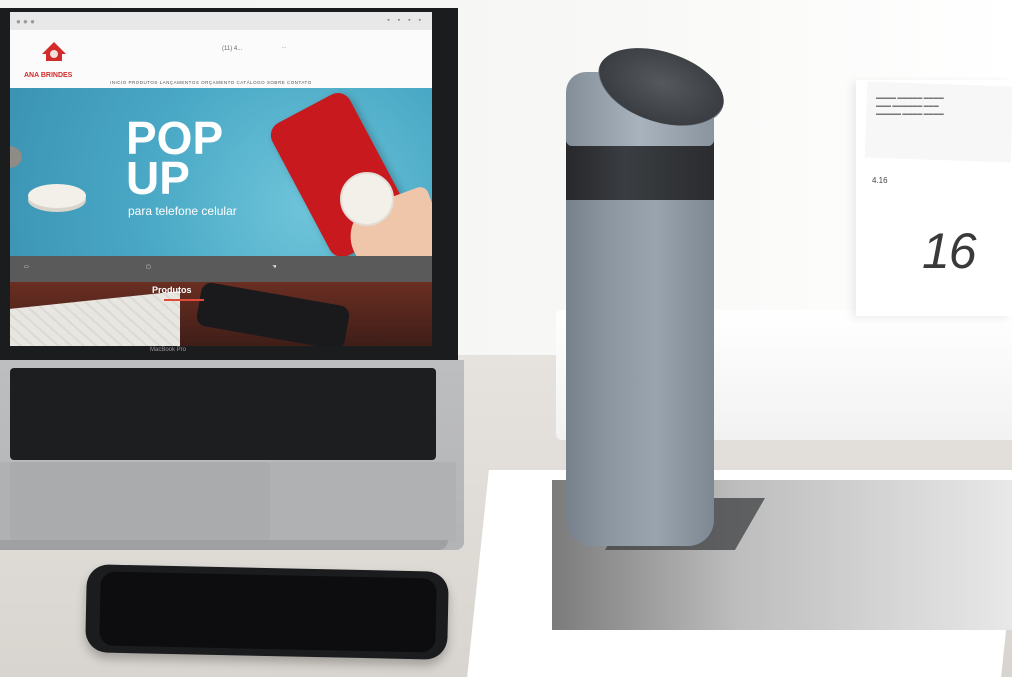 The height and width of the screenshot is (677, 1012). Describe the element at coordinates (221, 21) in the screenshot. I see `browser-toolbar: ● ● ● ▪ ▪ ▪ ▪` at that location.